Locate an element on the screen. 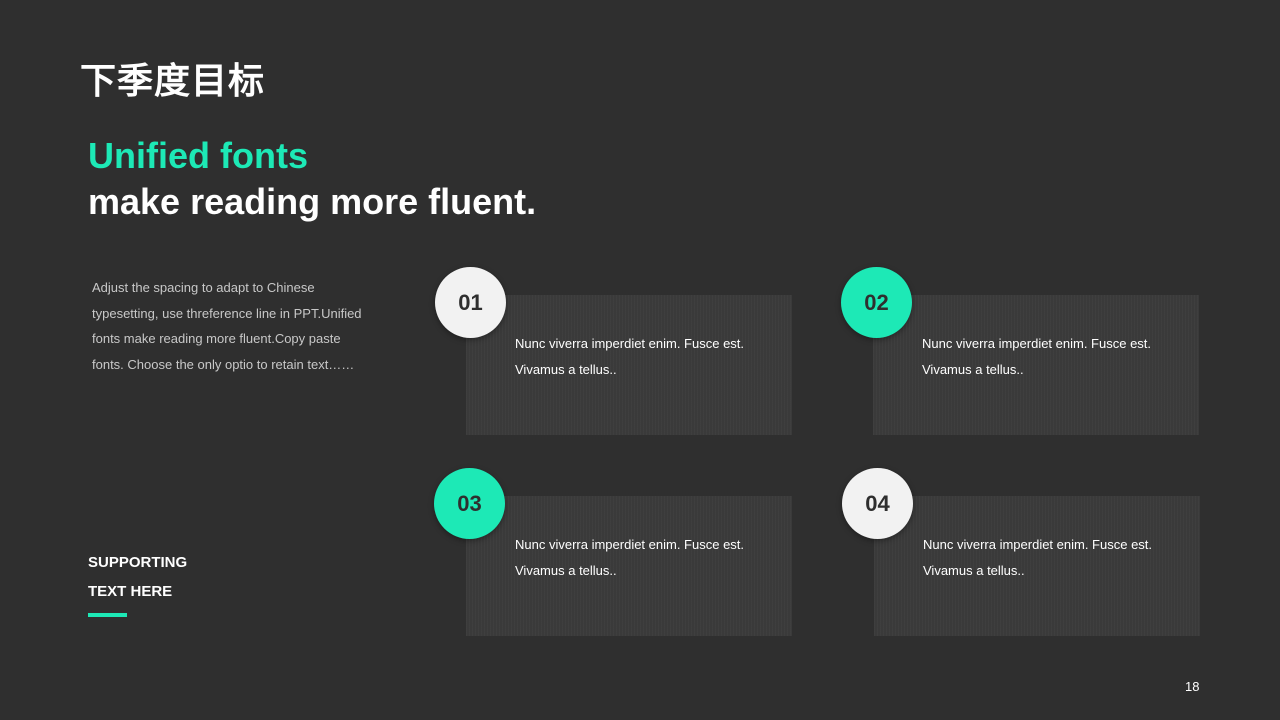 The height and width of the screenshot is (720, 1280). page-title: 下季度目标 is located at coordinates (173, 81).